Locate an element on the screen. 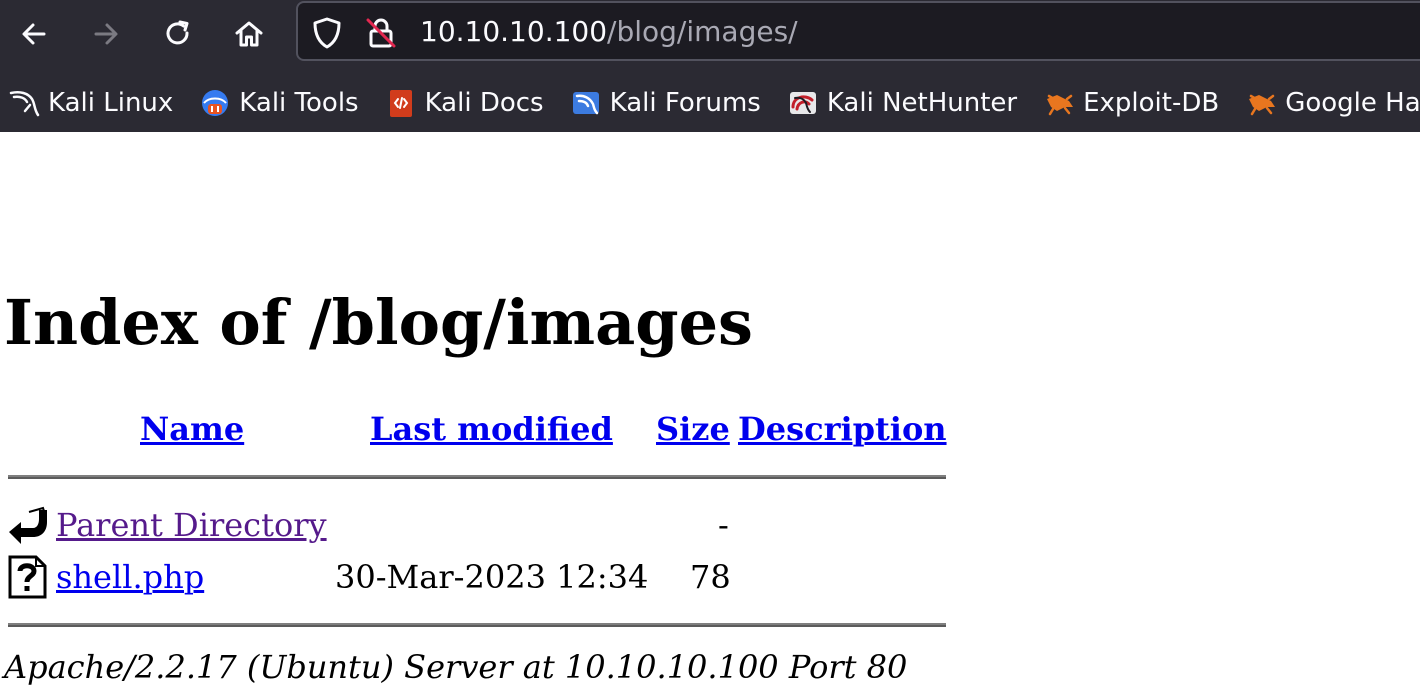 Image resolution: width=1420 pixels, height=686 pixels. column-header-size: Size is located at coordinates (693, 429).